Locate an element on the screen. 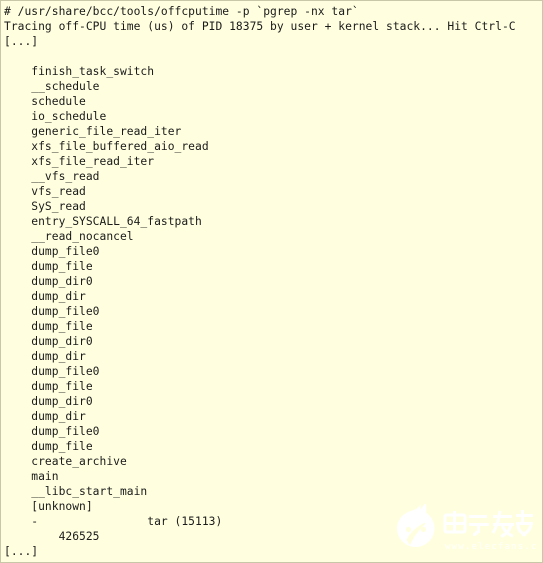 This screenshot has width=543, height=563. terminal-line: main is located at coordinates (31, 476).